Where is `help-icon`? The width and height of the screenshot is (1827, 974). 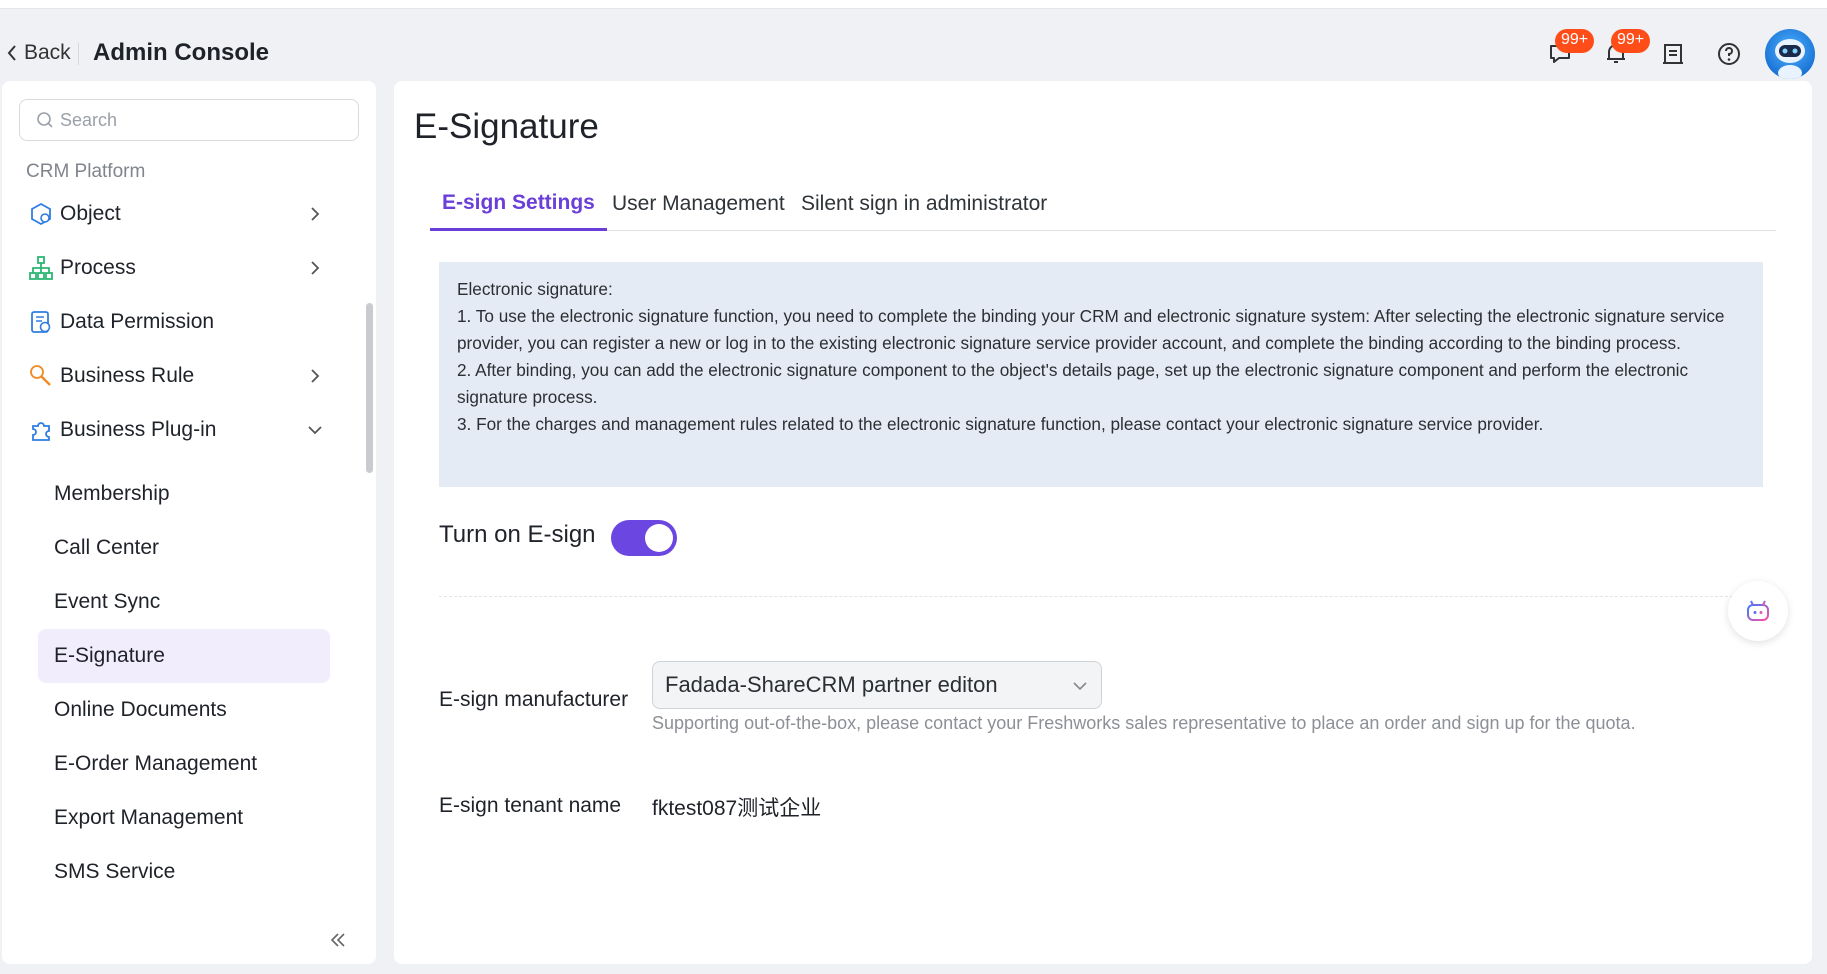
help-icon is located at coordinates (1729, 54).